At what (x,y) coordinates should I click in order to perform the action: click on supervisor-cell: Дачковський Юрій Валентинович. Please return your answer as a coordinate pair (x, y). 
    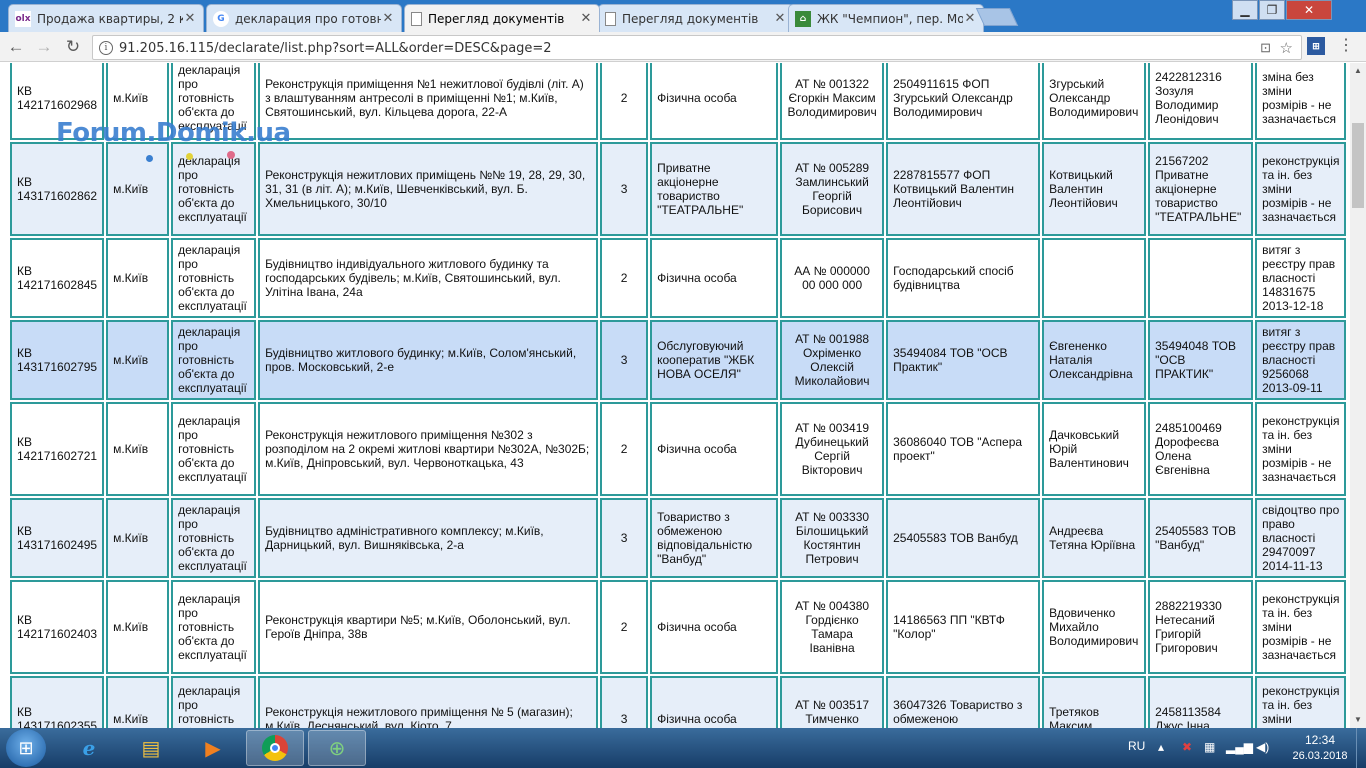
    Looking at the image, I should click on (1094, 449).